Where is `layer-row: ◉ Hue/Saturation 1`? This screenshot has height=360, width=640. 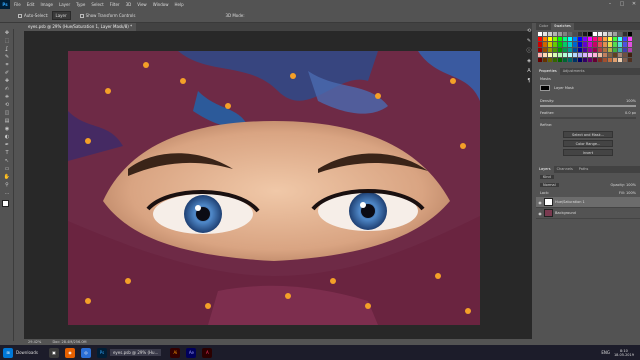
layer-row: ◉ Hue/Saturation 1 is located at coordinates (588, 203).